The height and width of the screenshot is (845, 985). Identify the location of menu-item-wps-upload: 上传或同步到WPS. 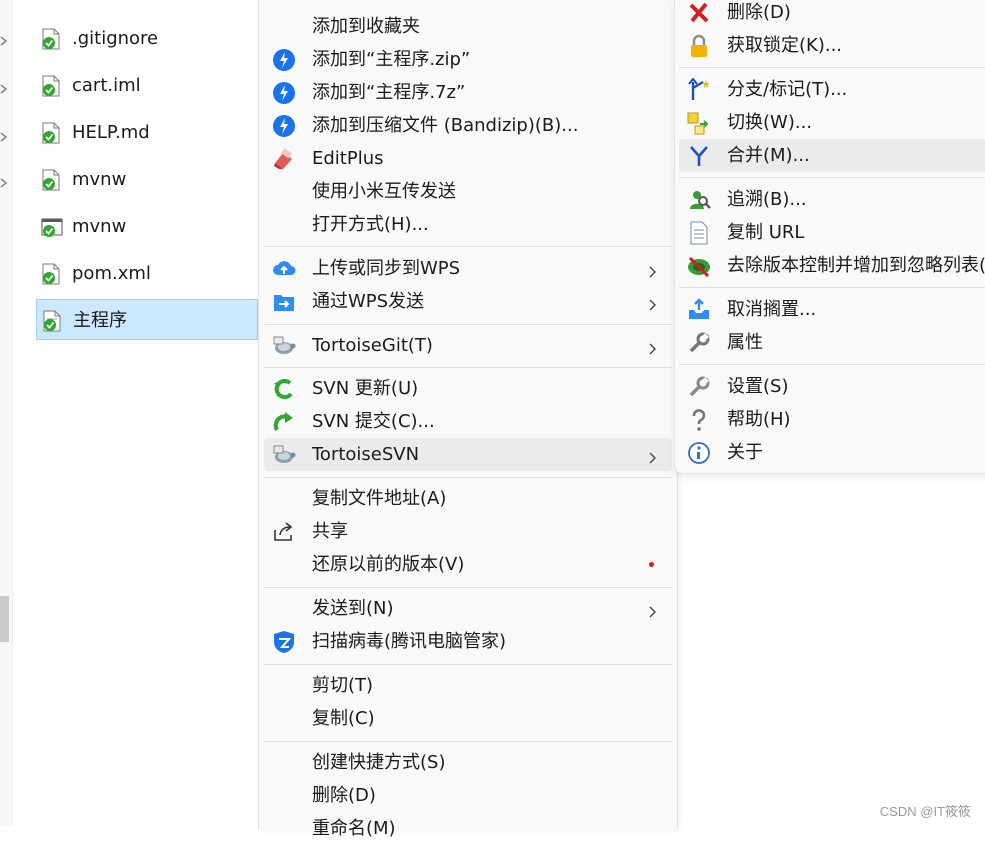
(468, 268).